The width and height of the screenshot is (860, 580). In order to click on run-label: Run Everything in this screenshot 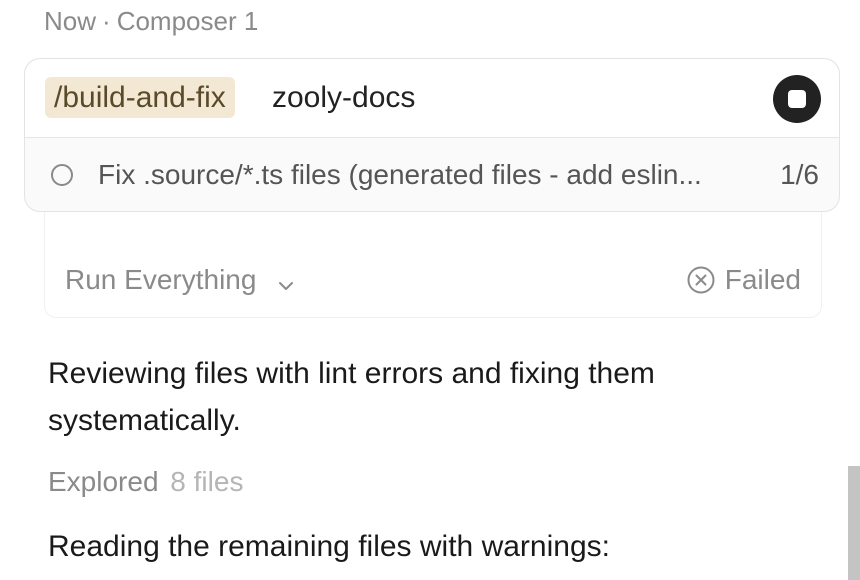, I will do `click(161, 279)`.